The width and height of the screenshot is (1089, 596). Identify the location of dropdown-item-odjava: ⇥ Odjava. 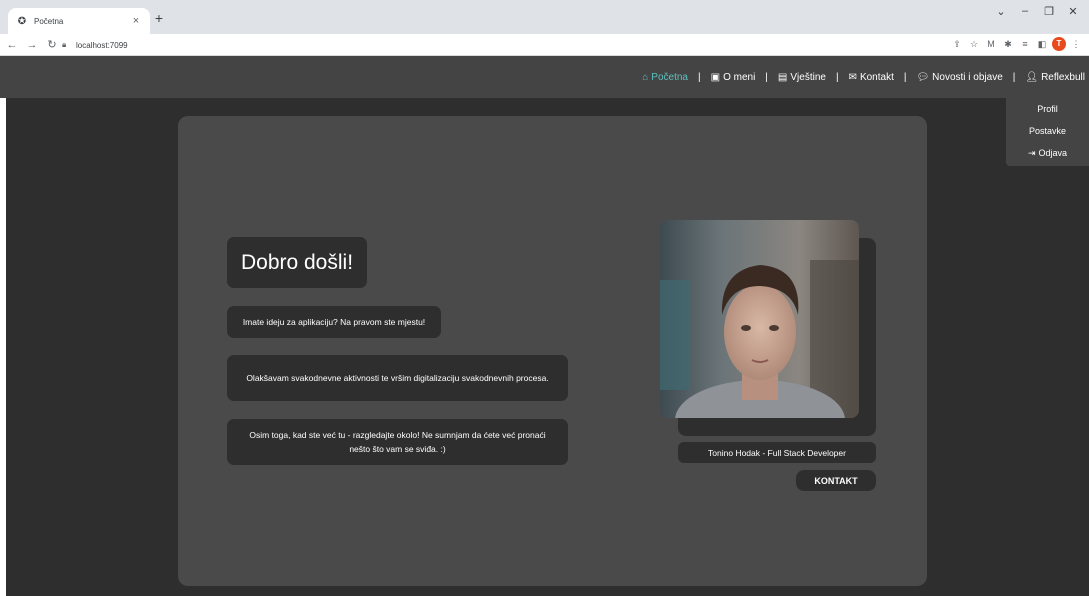
(1047, 153).